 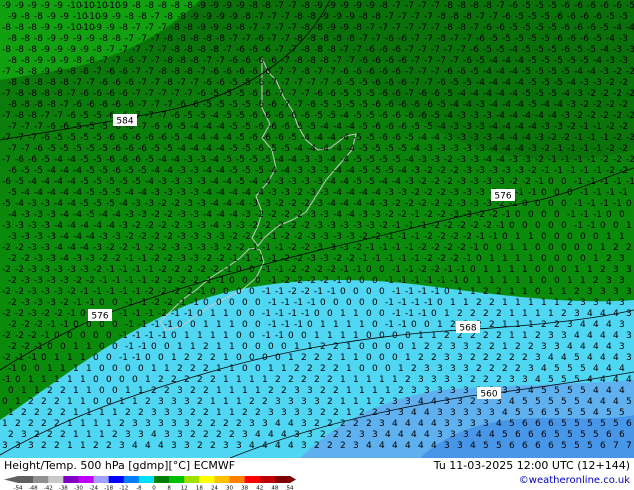 What do you see at coordinates (71, 479) in the screenshot?
I see `scale-swatch` at bounding box center [71, 479].